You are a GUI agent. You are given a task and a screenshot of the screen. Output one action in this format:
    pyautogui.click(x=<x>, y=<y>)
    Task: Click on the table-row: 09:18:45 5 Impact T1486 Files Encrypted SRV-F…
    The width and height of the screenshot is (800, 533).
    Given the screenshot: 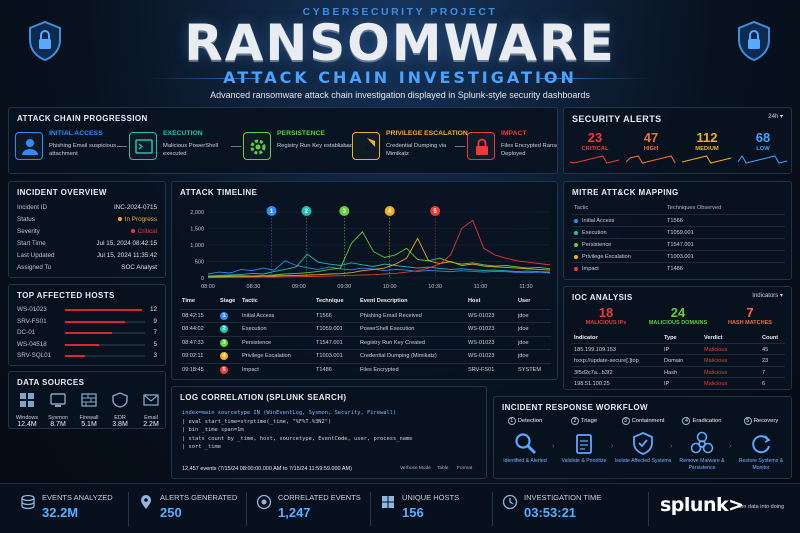 What is the action you would take?
    pyautogui.click(x=365, y=369)
    